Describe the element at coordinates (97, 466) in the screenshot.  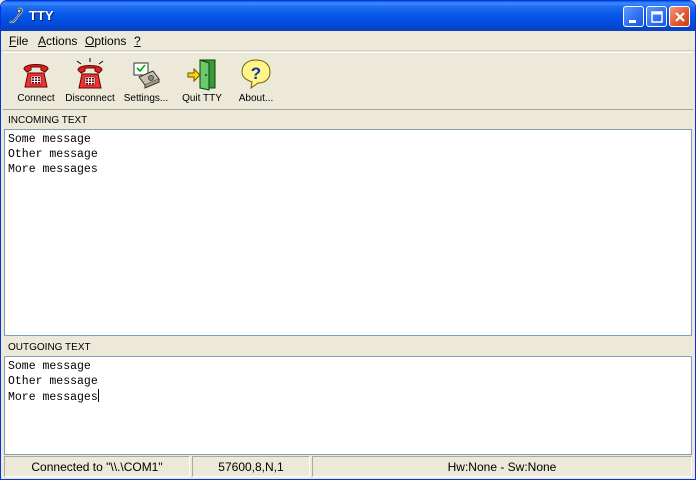
I see `status-connection: Connected to "\\.\COM1"` at that location.